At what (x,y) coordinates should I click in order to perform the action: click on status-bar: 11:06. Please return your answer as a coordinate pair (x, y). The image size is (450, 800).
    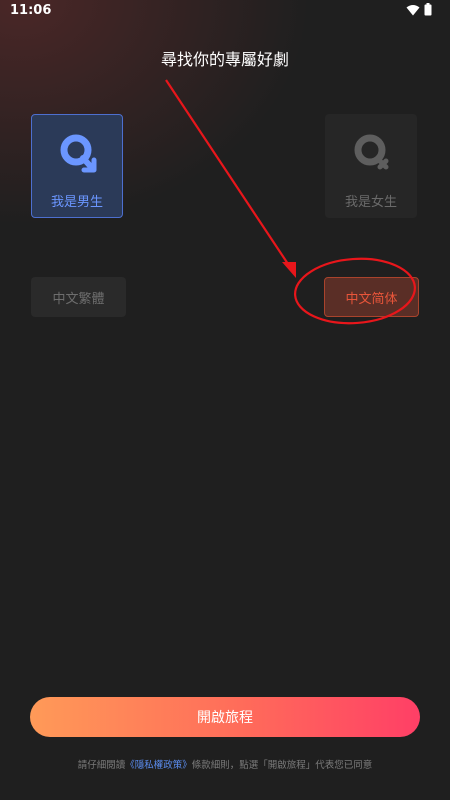
    Looking at the image, I should click on (225, 11).